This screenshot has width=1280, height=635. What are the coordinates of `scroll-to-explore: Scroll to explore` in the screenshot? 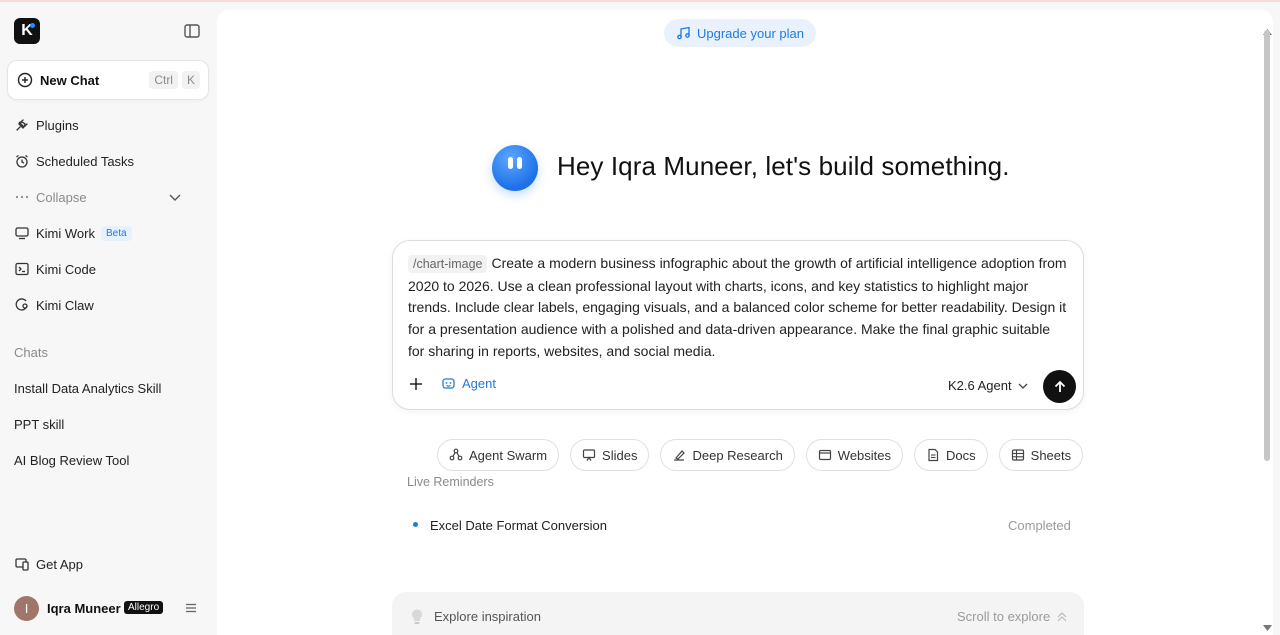 It's located at (1012, 616).